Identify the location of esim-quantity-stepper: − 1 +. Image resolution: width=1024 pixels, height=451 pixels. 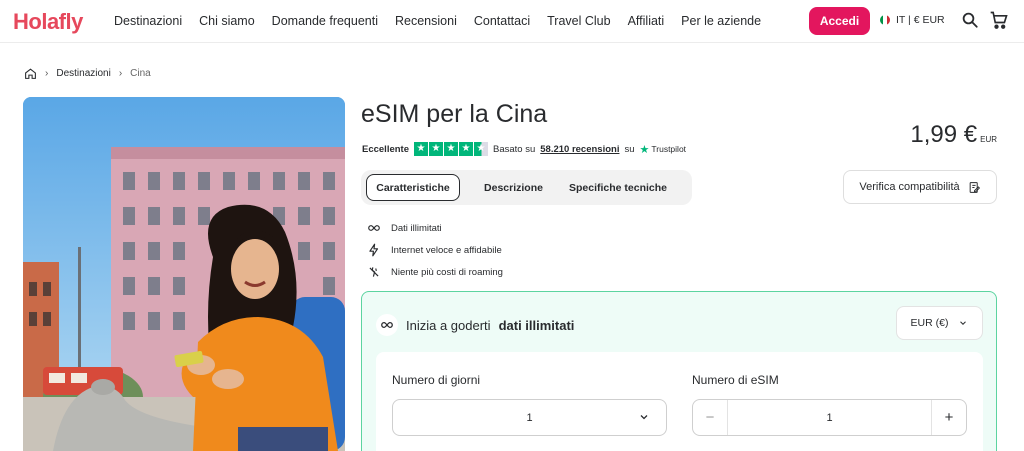
(829, 417).